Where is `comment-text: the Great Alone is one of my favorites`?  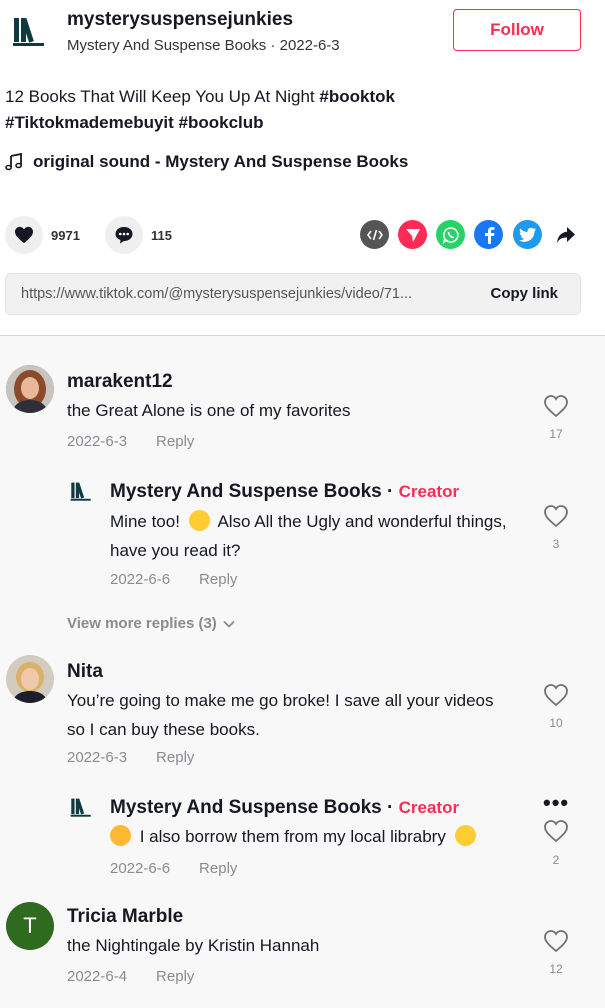
comment-text: the Great Alone is one of my favorites is located at coordinates (209, 410).